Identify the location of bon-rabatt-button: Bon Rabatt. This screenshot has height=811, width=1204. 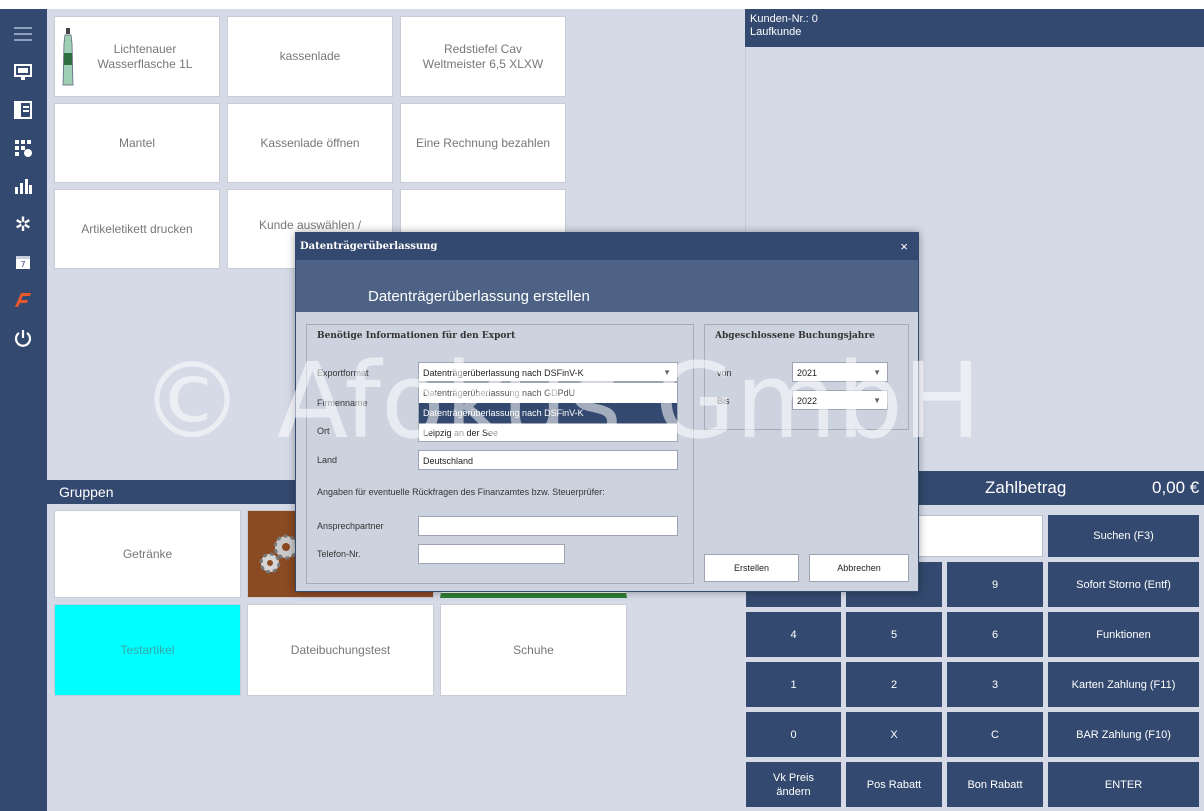
(995, 784).